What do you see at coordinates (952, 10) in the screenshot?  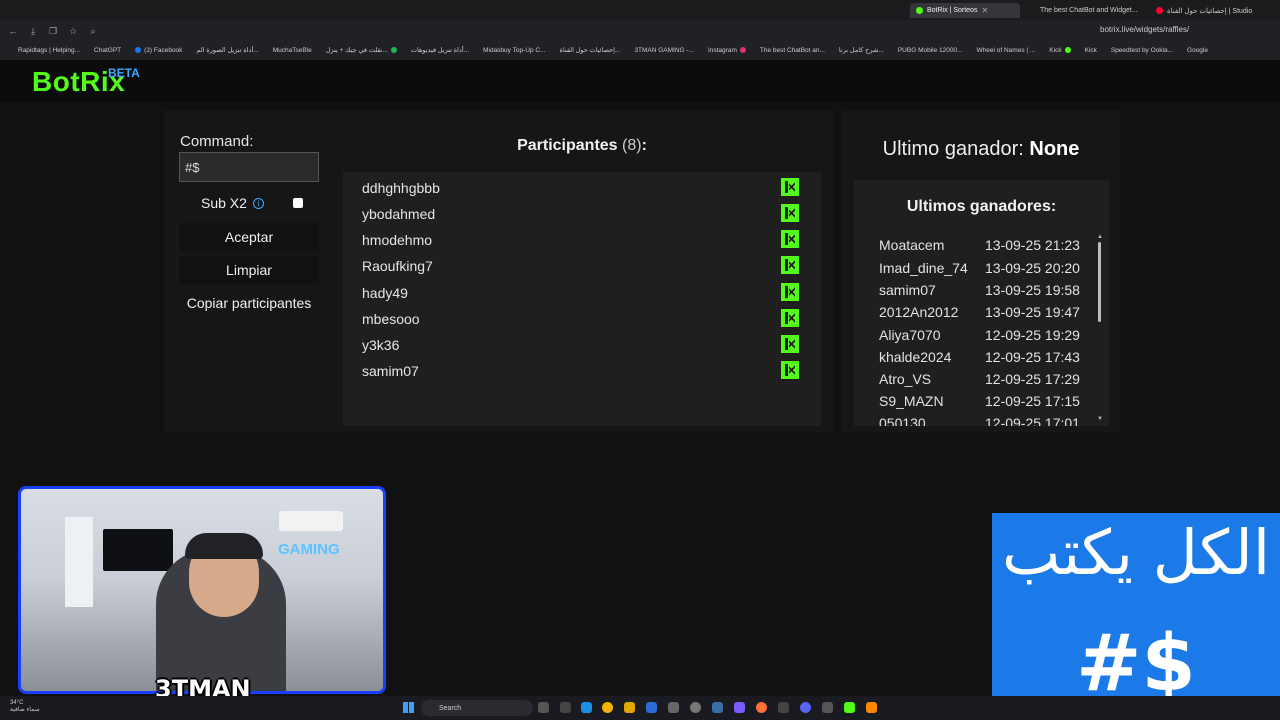 I see `tab-label: BotRix | Sorteos` at bounding box center [952, 10].